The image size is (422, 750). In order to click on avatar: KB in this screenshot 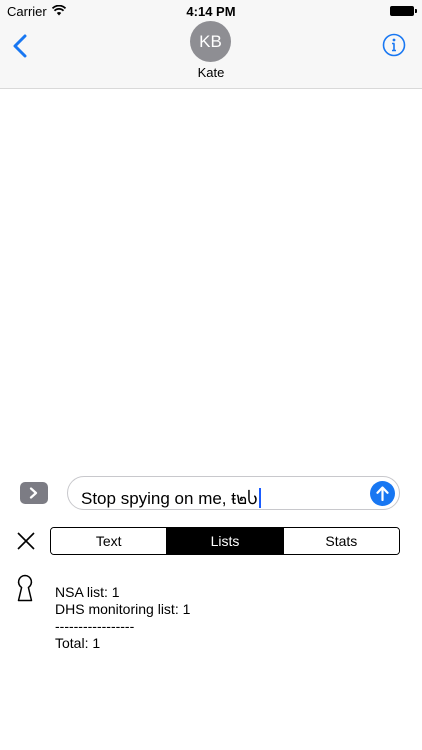, I will do `click(210, 41)`.